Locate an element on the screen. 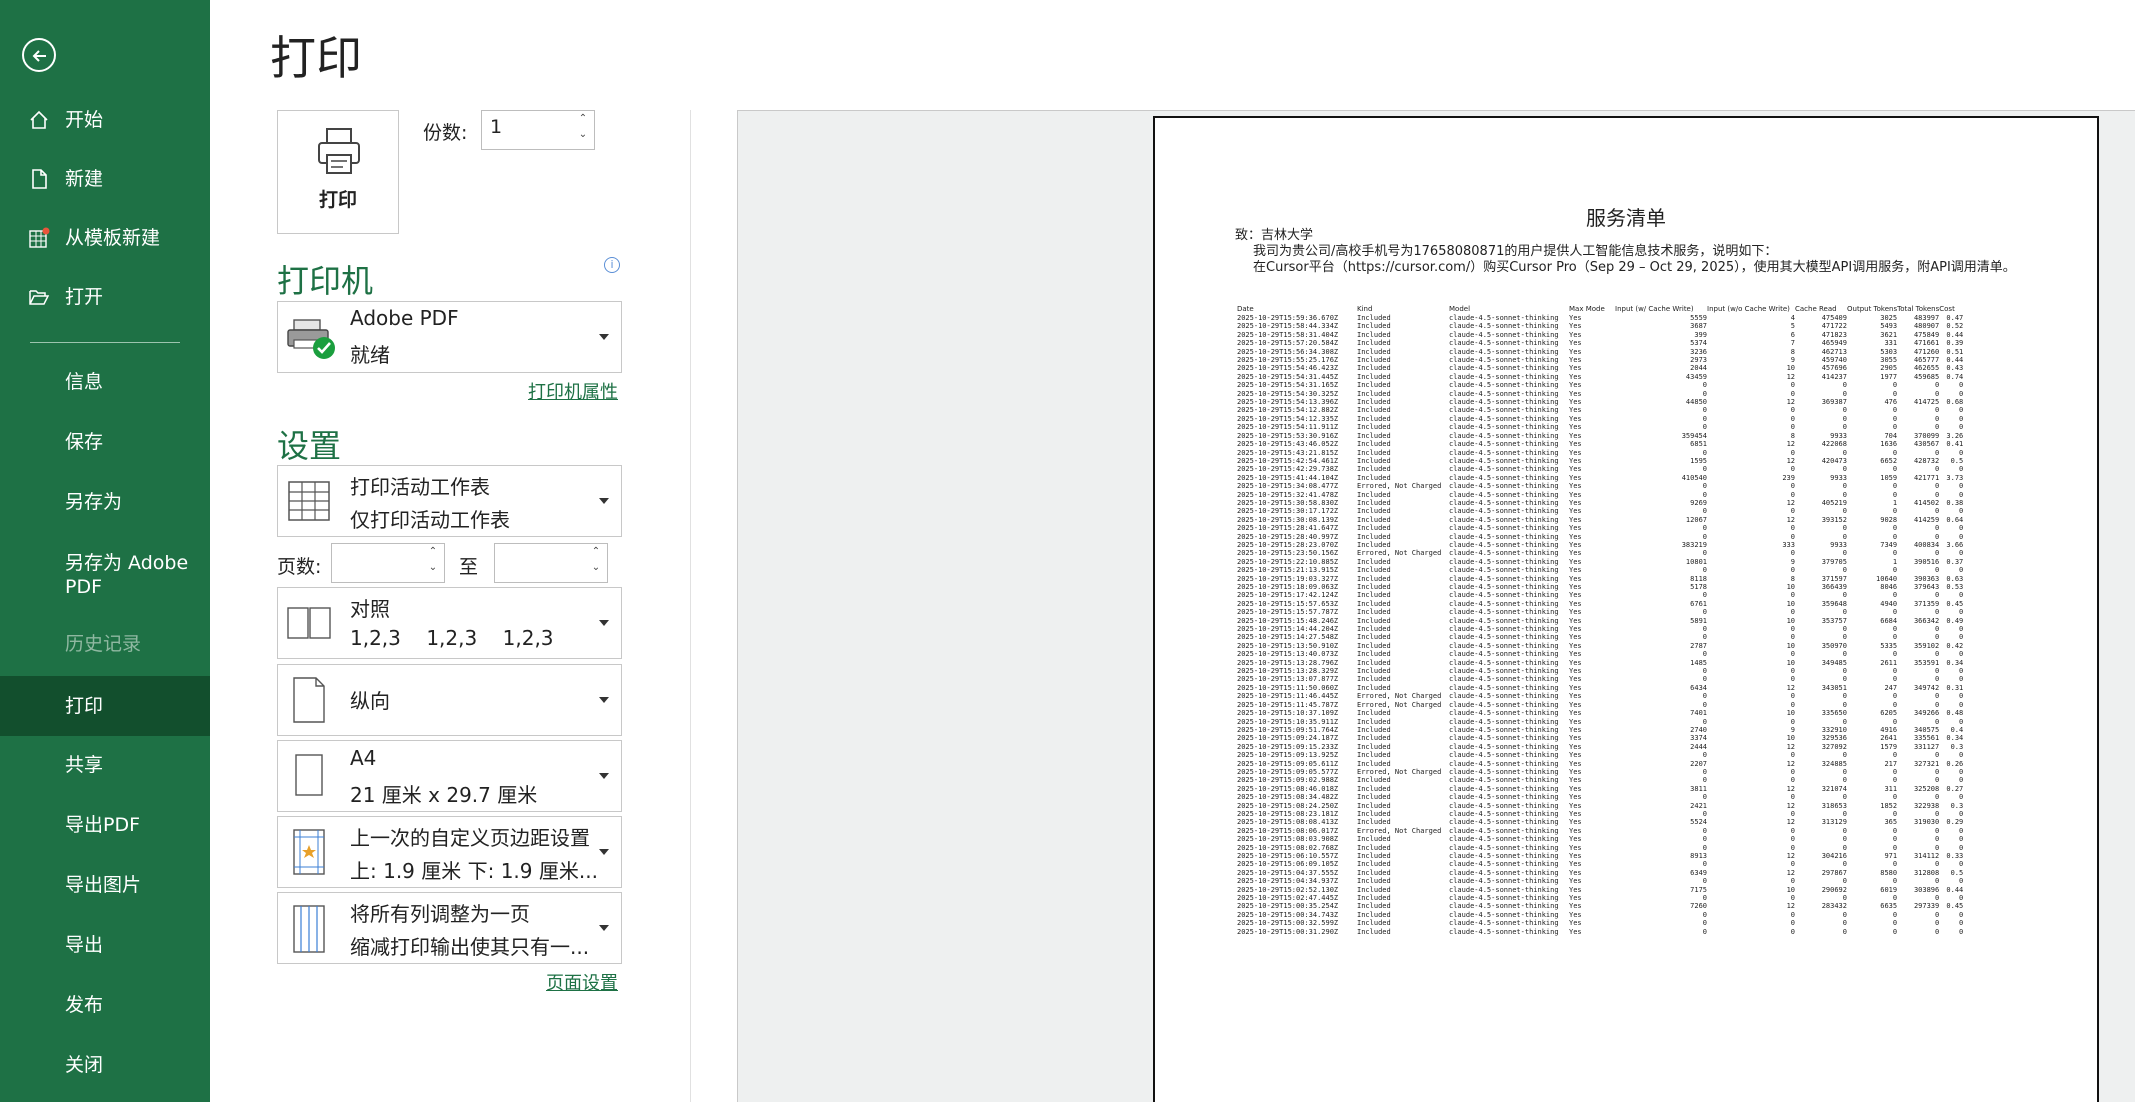 The height and width of the screenshot is (1102, 2135). nav-new: 新建 is located at coordinates (105, 179).